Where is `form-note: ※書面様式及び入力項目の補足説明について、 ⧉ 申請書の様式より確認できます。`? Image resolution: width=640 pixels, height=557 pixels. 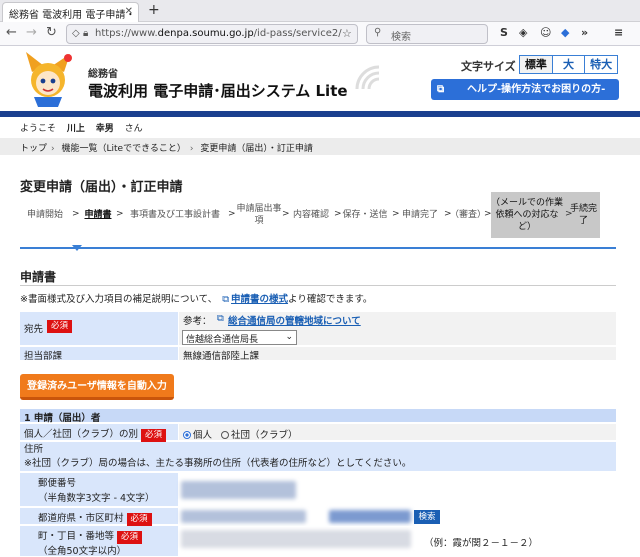
form-note: ※書面様式及び入力項目の補足説明について、 ⧉ 申請書の様式より確認できます。 is located at coordinates (196, 298).